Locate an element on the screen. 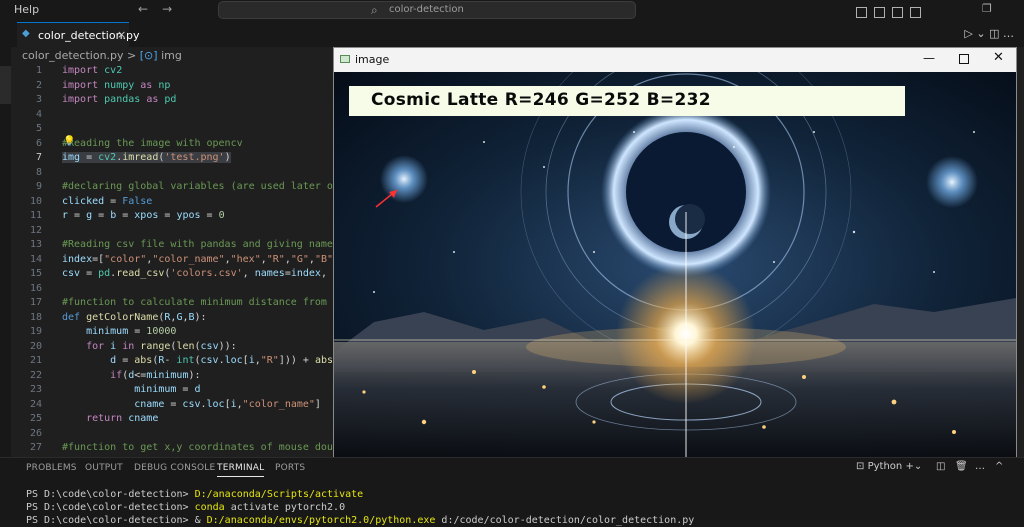 The image size is (1024, 527). line-number: 13 is located at coordinates (35, 244).